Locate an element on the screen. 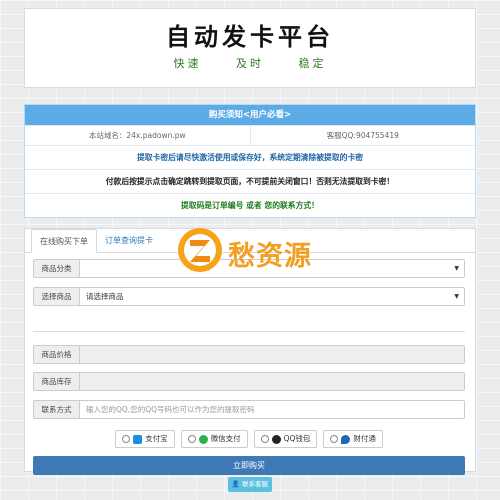 Image resolution: width=500 pixels, height=500 pixels. price-row: 商品价格 is located at coordinates (249, 354).